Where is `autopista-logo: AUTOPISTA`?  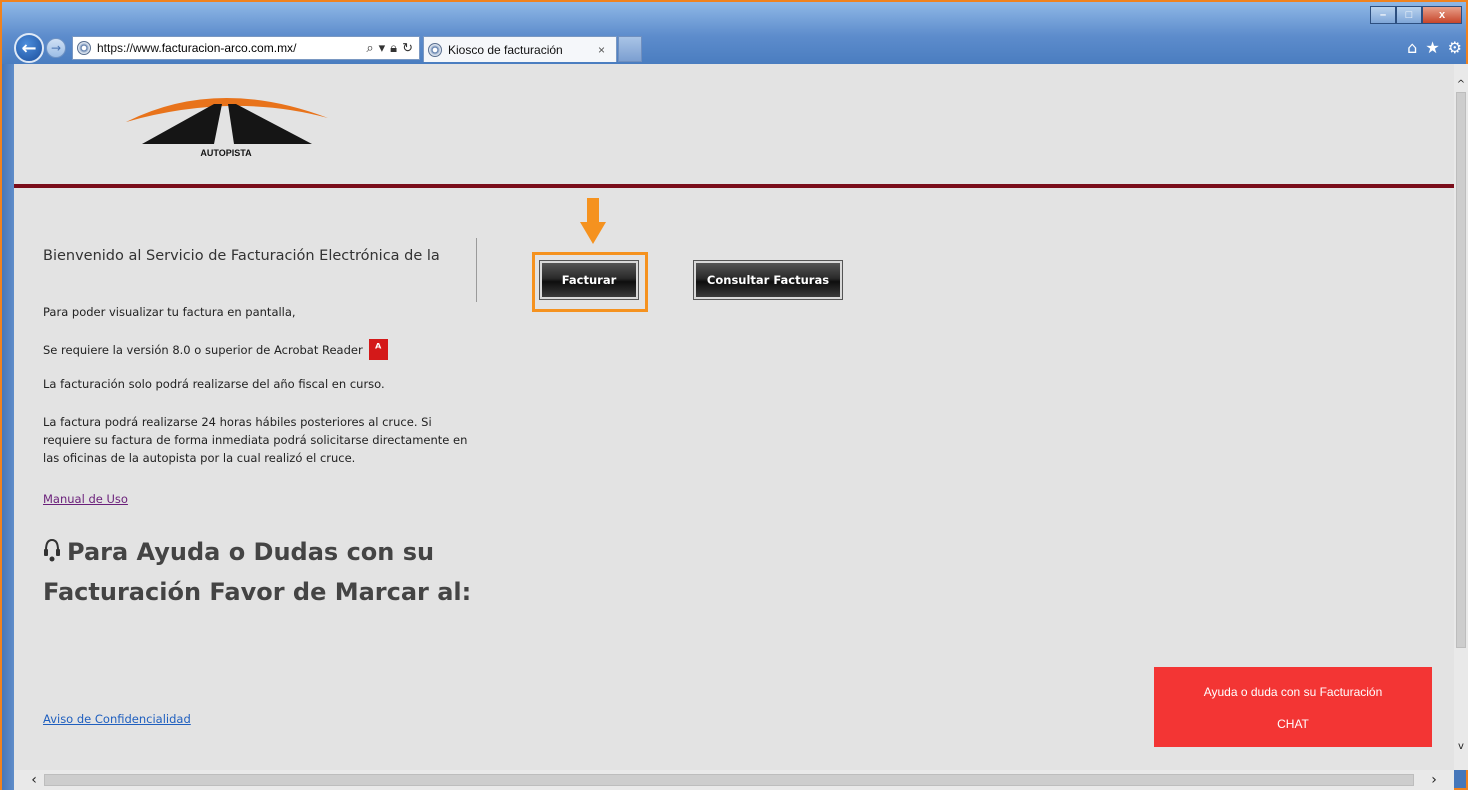
autopista-logo: AUTOPISTA is located at coordinates (227, 127).